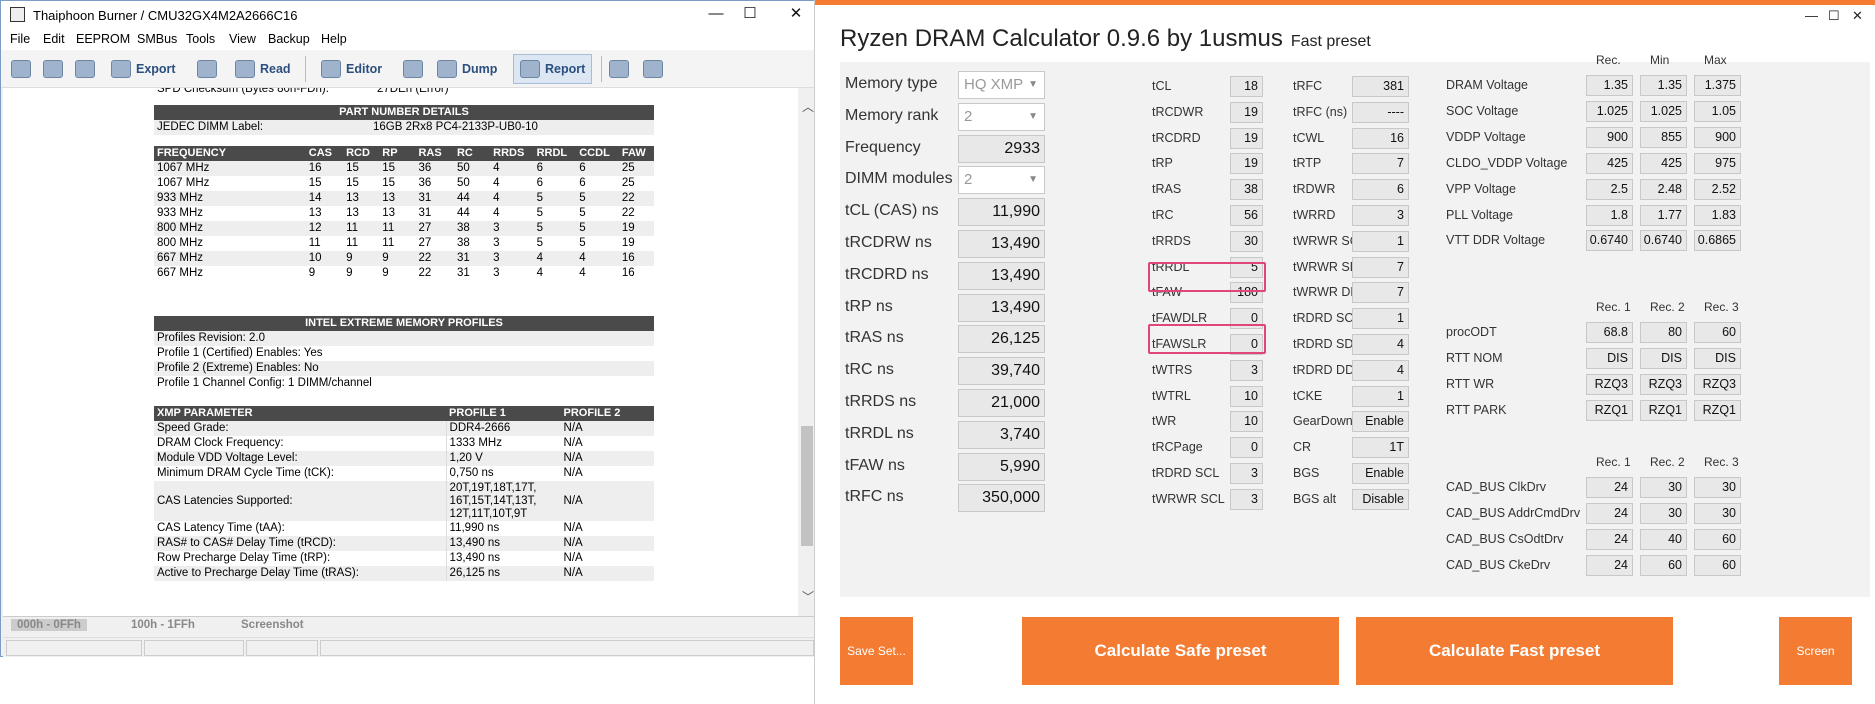 This screenshot has width=1875, height=704. I want to click on setting-value: 1.375, so click(1717, 85).